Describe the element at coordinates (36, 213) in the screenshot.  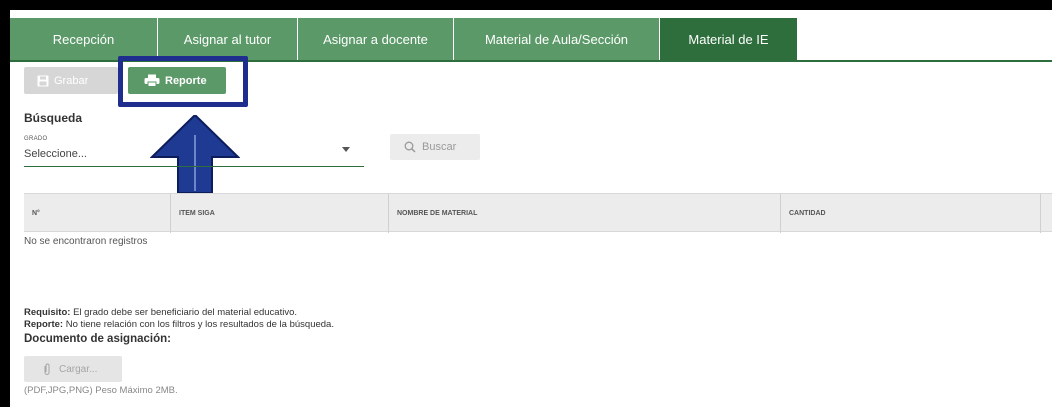
I see `column-header-numero: N°` at that location.